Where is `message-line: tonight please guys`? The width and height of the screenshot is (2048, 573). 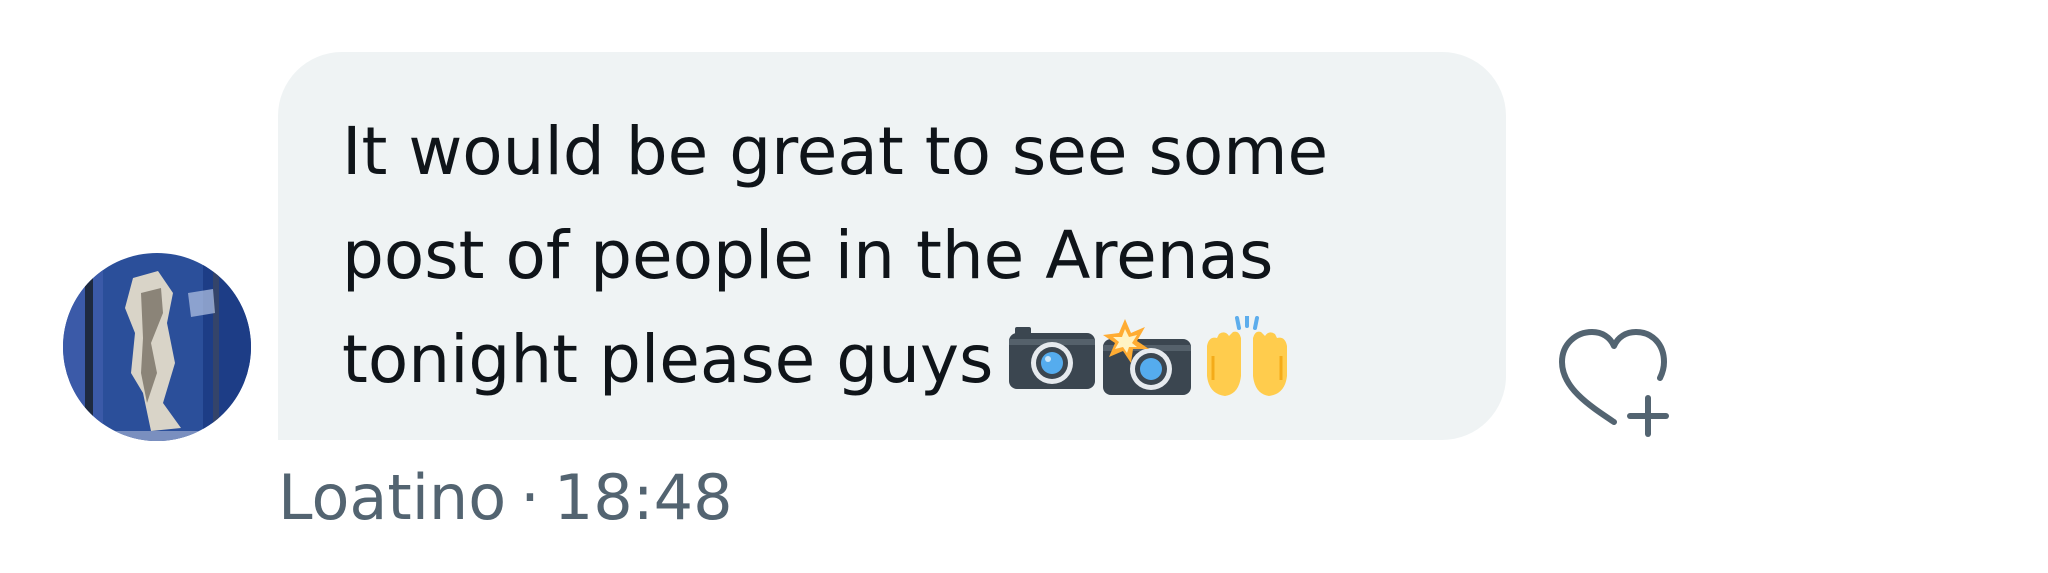 message-line: tonight please guys is located at coordinates (904, 360).